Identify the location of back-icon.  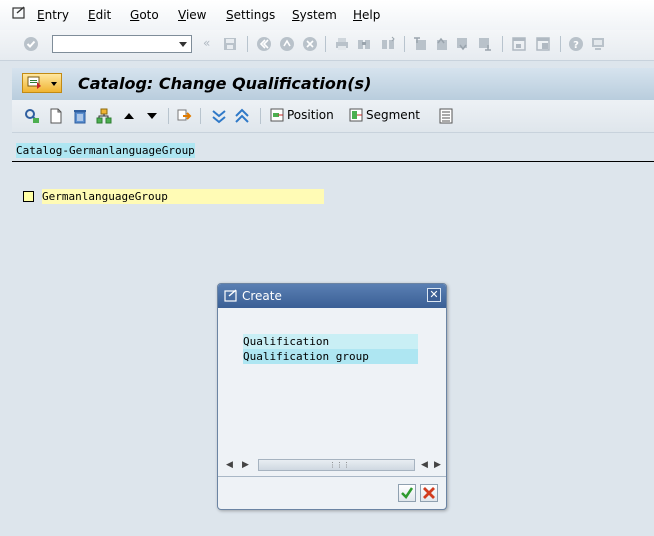
(264, 44).